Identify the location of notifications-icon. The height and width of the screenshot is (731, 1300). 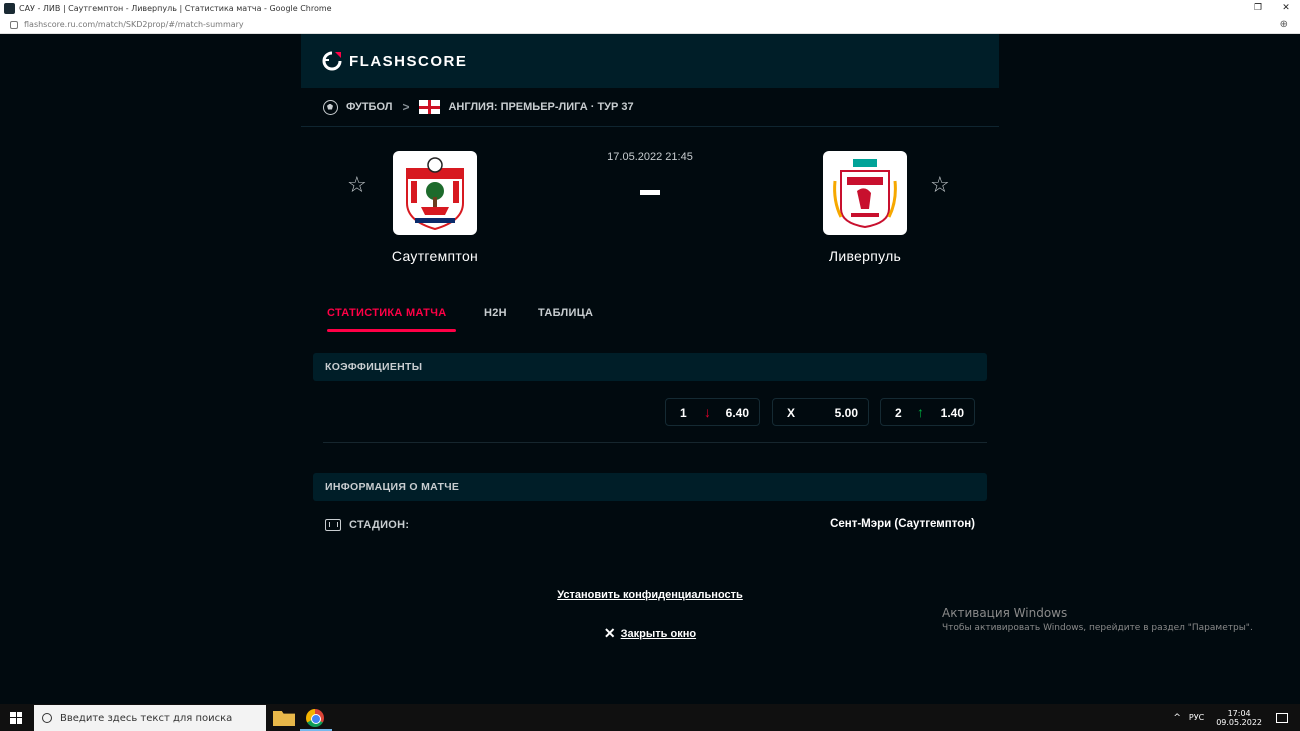
(1282, 717).